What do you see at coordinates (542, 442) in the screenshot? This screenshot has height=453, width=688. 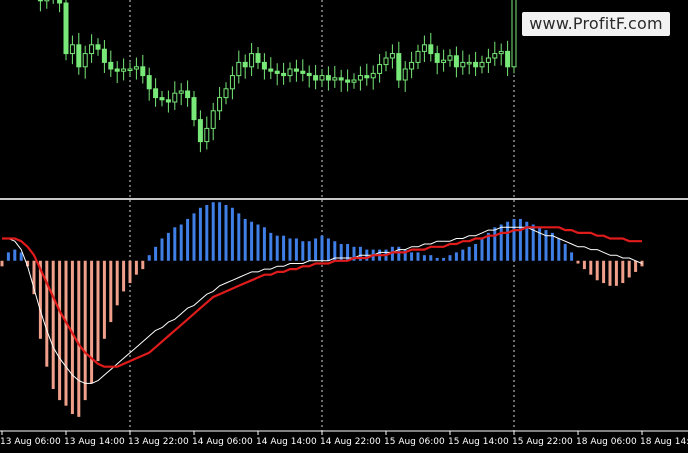 I see `time-label: 15 Aug 22:00` at bounding box center [542, 442].